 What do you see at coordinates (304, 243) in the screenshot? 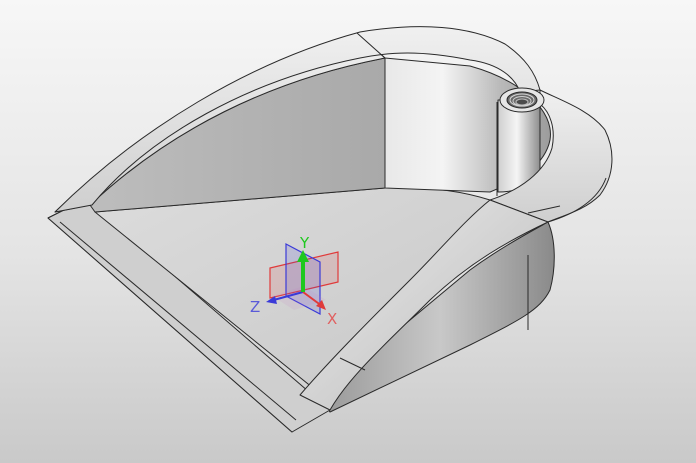
I see `y-axis-label: Y` at bounding box center [304, 243].